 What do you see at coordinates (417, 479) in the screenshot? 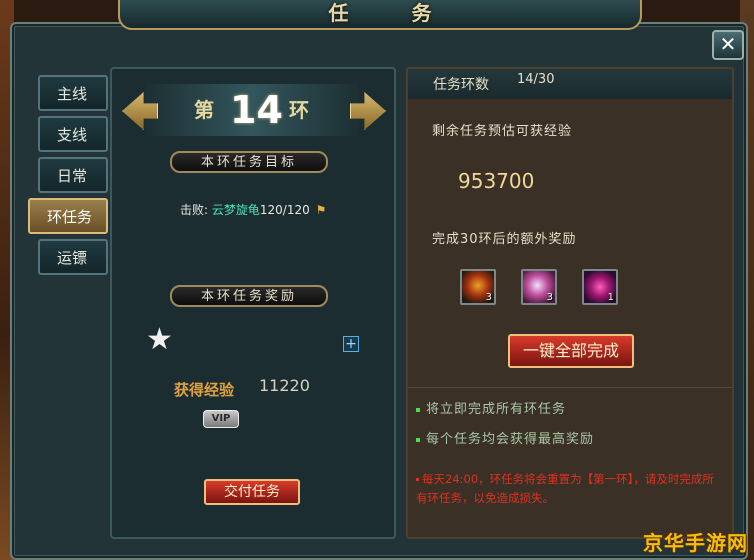
I see `notice-dot-icon` at bounding box center [417, 479].